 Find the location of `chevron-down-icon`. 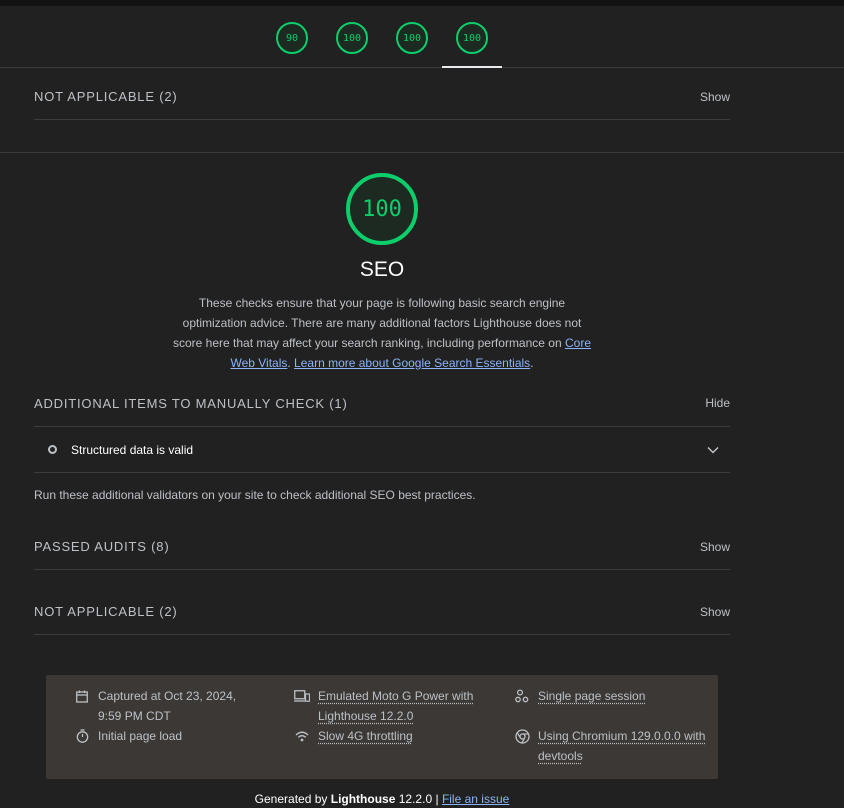

chevron-down-icon is located at coordinates (713, 450).